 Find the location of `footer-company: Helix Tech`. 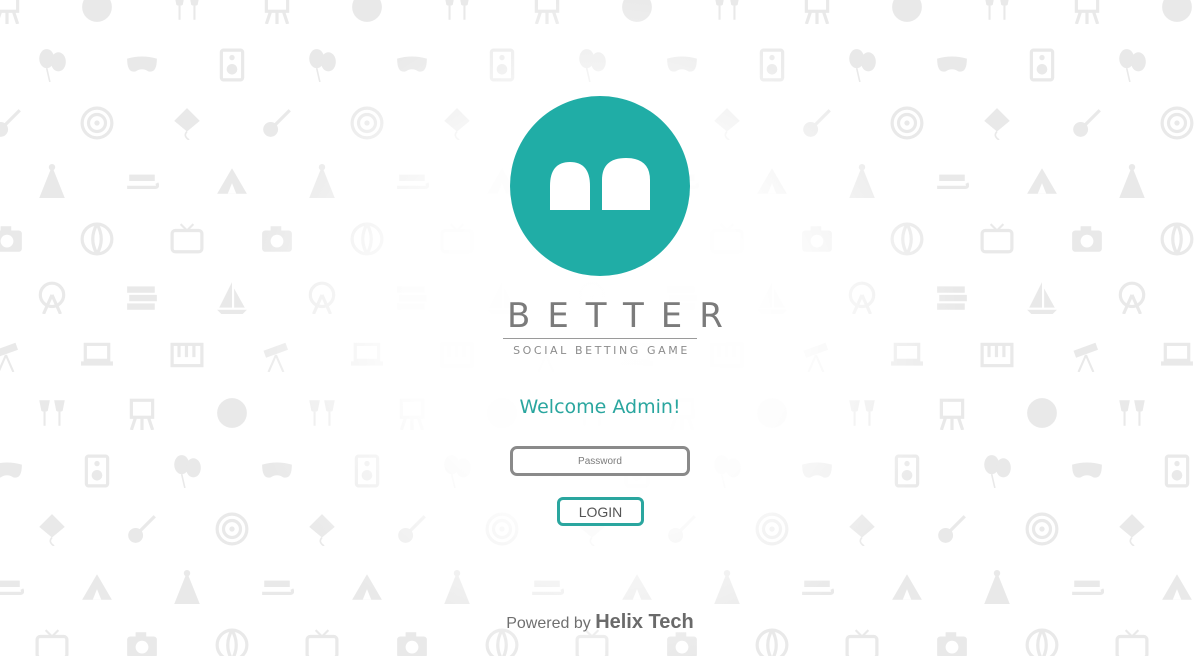

footer-company: Helix Tech is located at coordinates (644, 622).